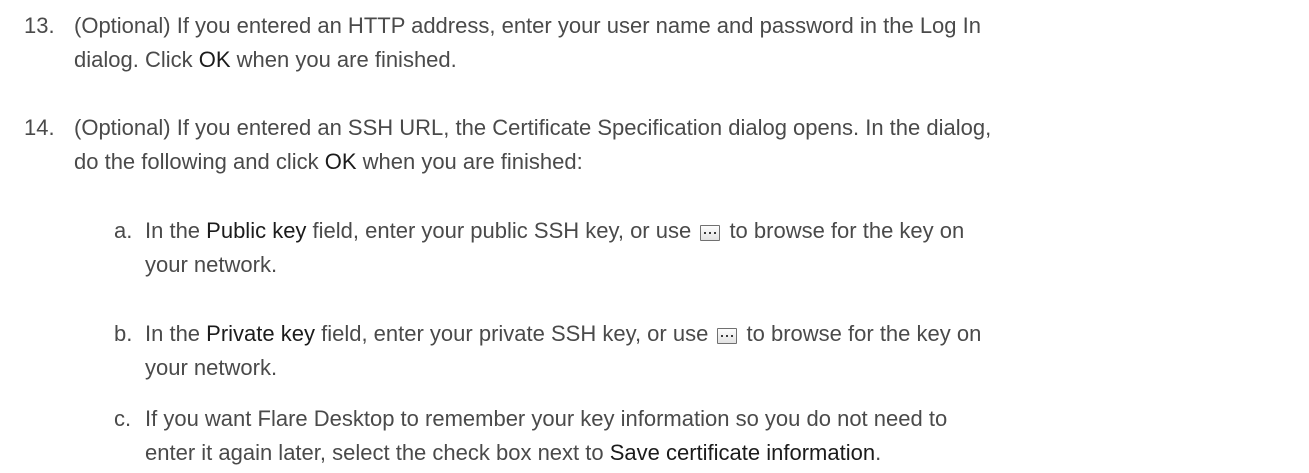  Describe the element at coordinates (199, 161) in the screenshot. I see `text-fragment: do the following and click` at that location.